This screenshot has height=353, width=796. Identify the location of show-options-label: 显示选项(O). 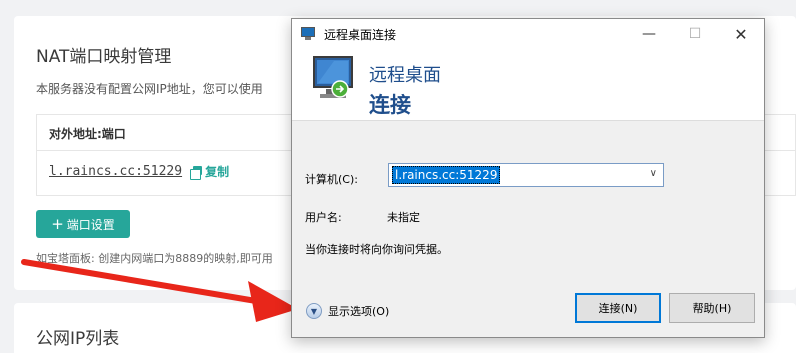
(359, 311).